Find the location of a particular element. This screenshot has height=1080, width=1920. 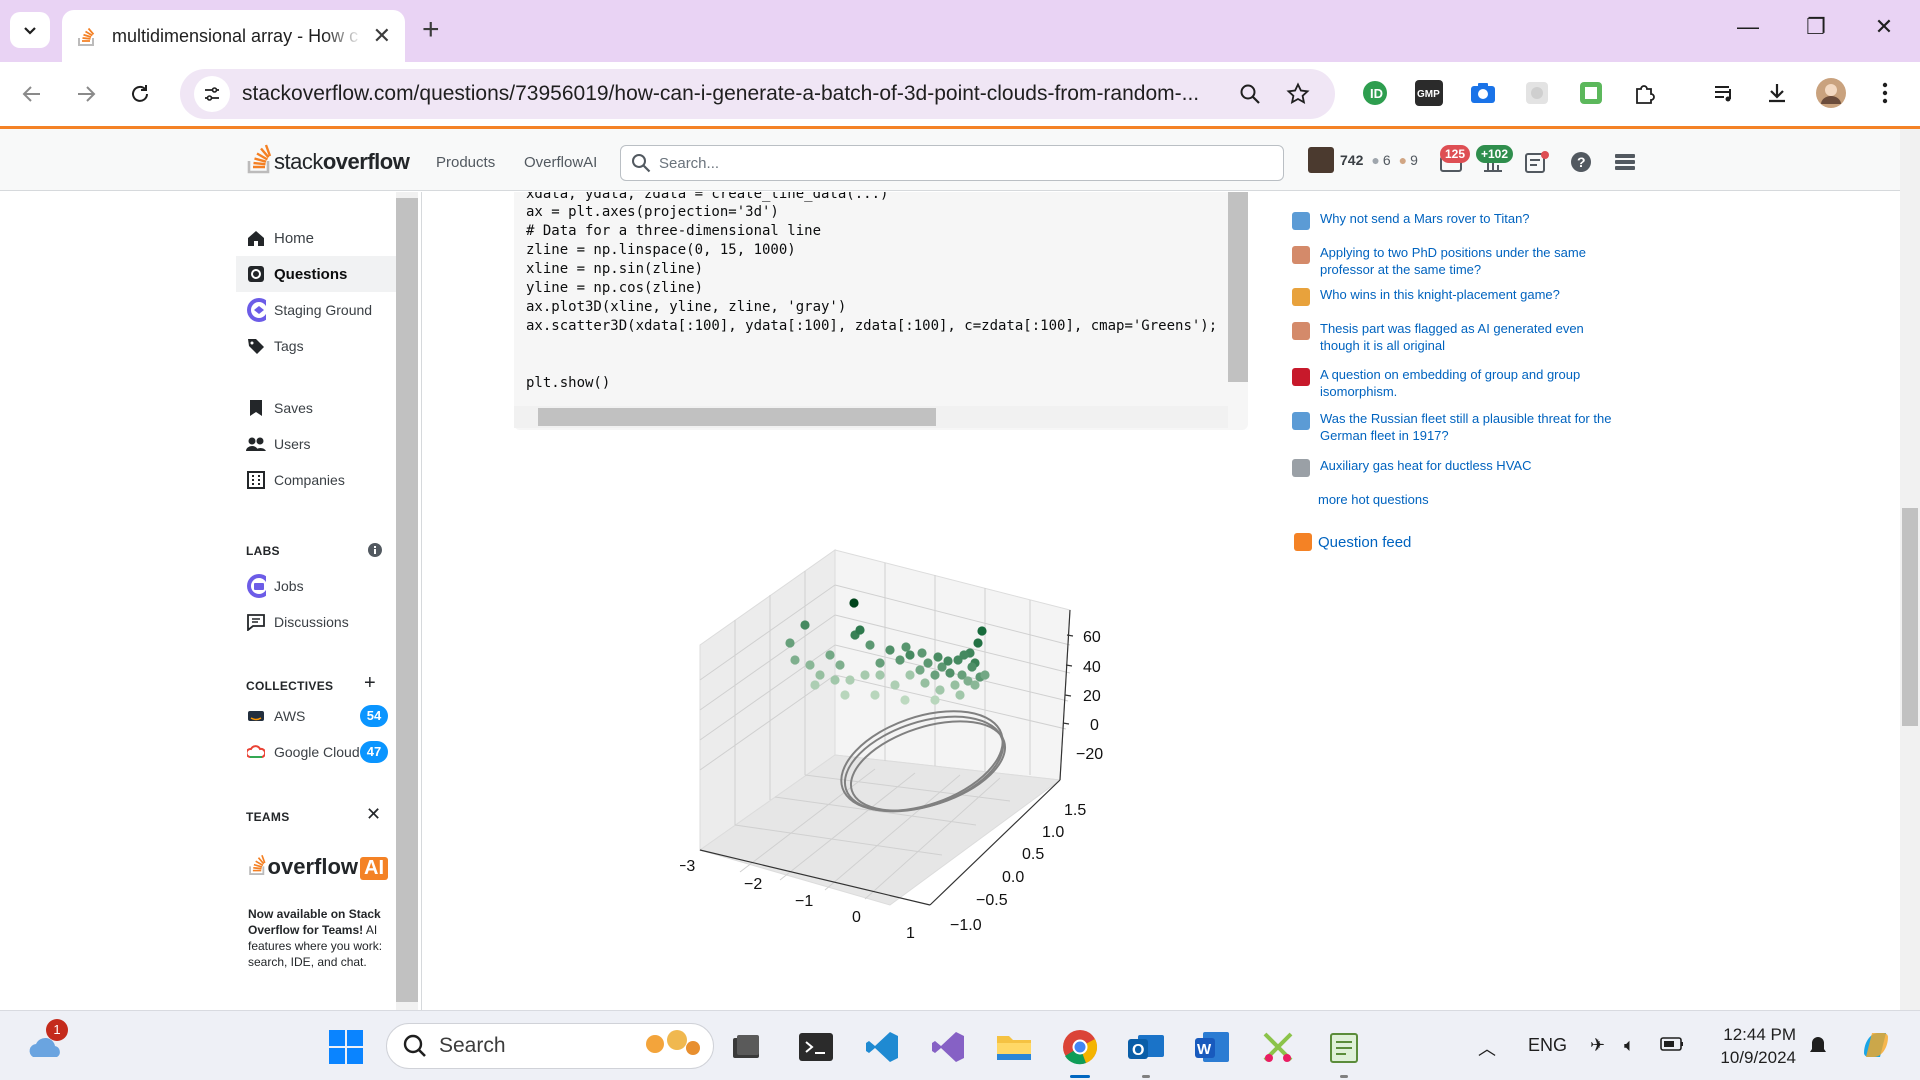

extension-grey-icon is located at coordinates (1537, 93).